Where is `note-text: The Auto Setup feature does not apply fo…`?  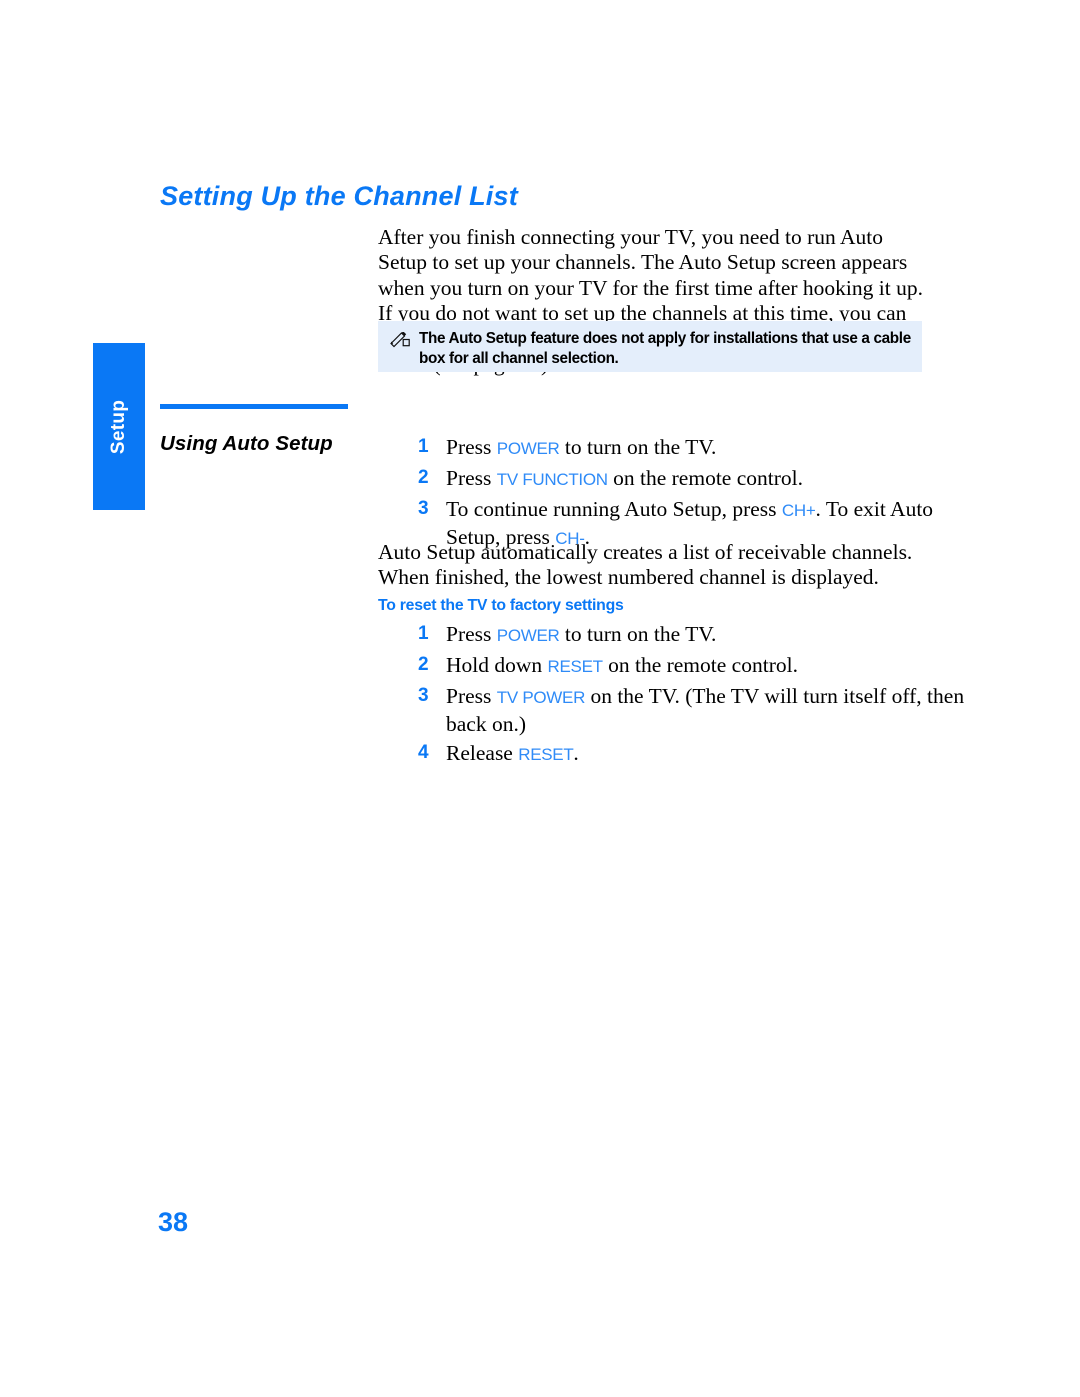
note-text: The Auto Setup feature does not apply fo… is located at coordinates (665, 348).